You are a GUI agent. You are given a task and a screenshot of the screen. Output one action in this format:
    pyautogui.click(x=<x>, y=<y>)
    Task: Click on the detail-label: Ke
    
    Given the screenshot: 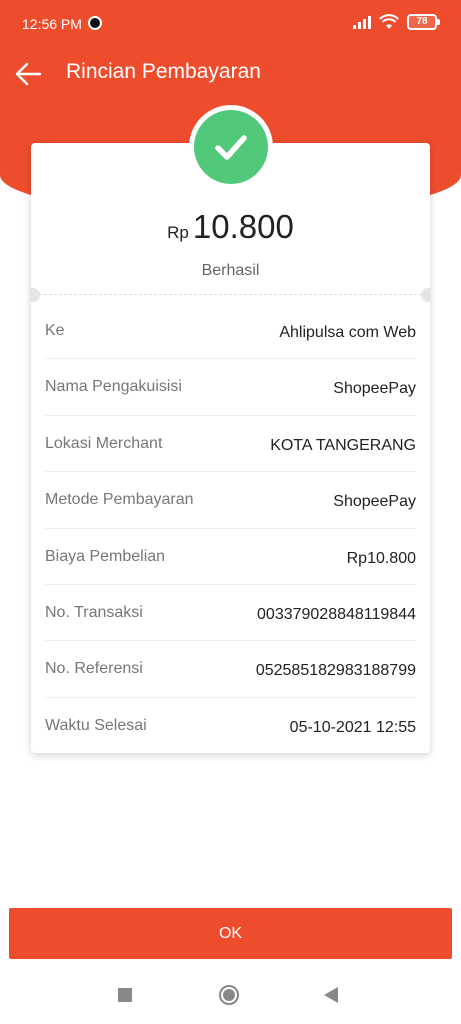 What is the action you would take?
    pyautogui.click(x=55, y=330)
    